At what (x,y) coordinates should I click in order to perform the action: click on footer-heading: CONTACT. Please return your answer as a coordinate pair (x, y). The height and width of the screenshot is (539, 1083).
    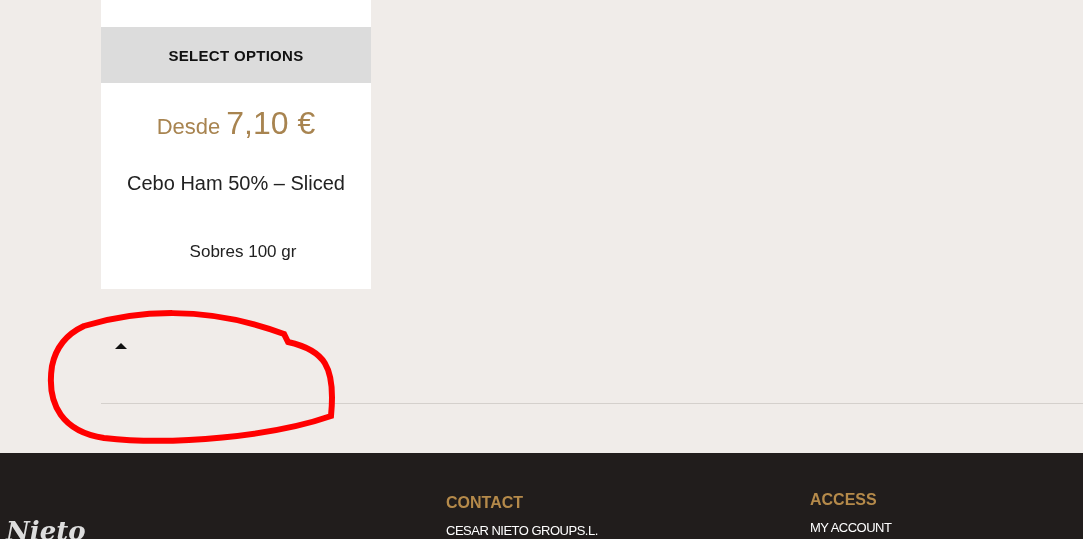
    Looking at the image, I should click on (485, 503).